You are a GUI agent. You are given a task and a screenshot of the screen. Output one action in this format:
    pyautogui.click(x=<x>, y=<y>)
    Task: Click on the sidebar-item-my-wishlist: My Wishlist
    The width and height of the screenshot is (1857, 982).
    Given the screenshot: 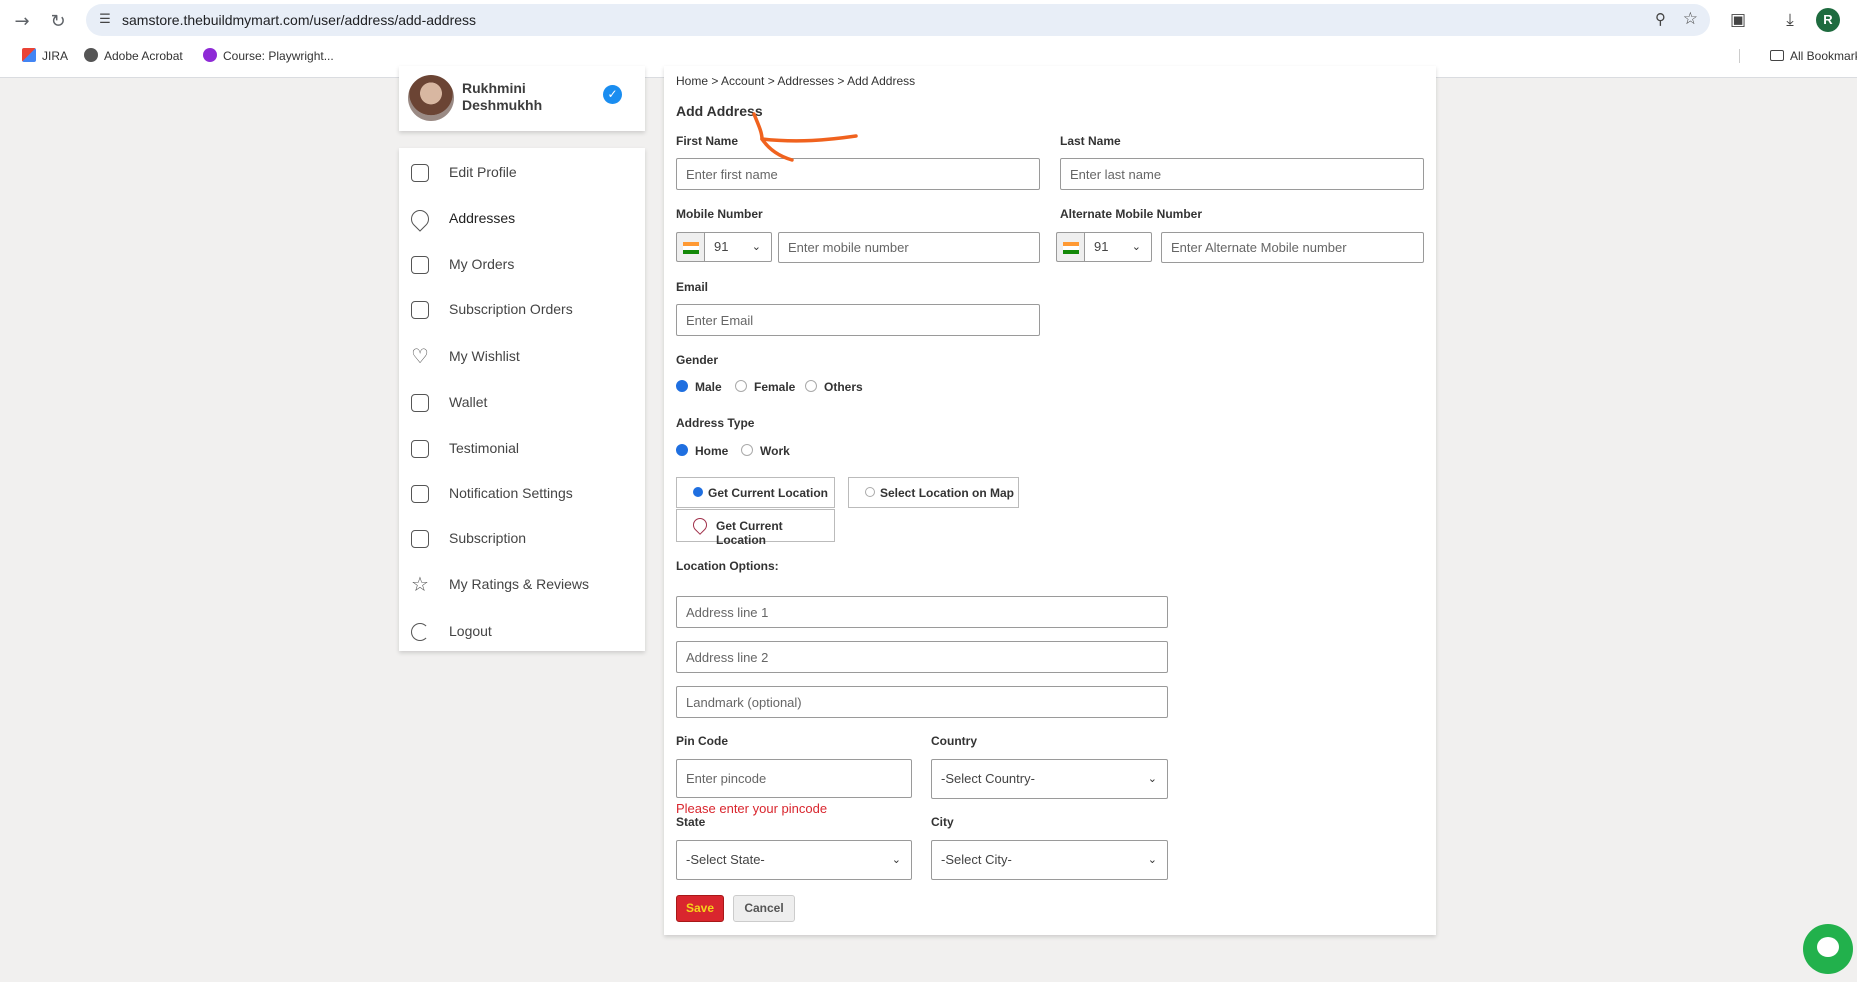 What is the action you would take?
    pyautogui.click(x=522, y=357)
    